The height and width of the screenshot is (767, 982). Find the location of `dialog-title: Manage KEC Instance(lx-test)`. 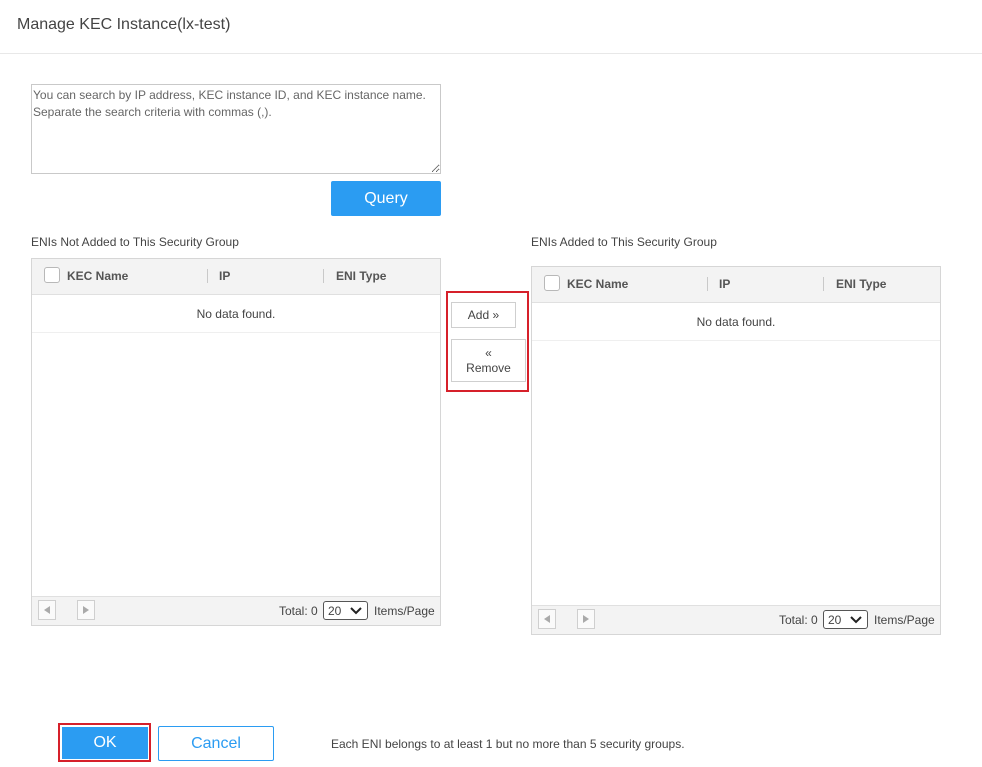

dialog-title: Manage KEC Instance(lx-test) is located at coordinates (124, 24).